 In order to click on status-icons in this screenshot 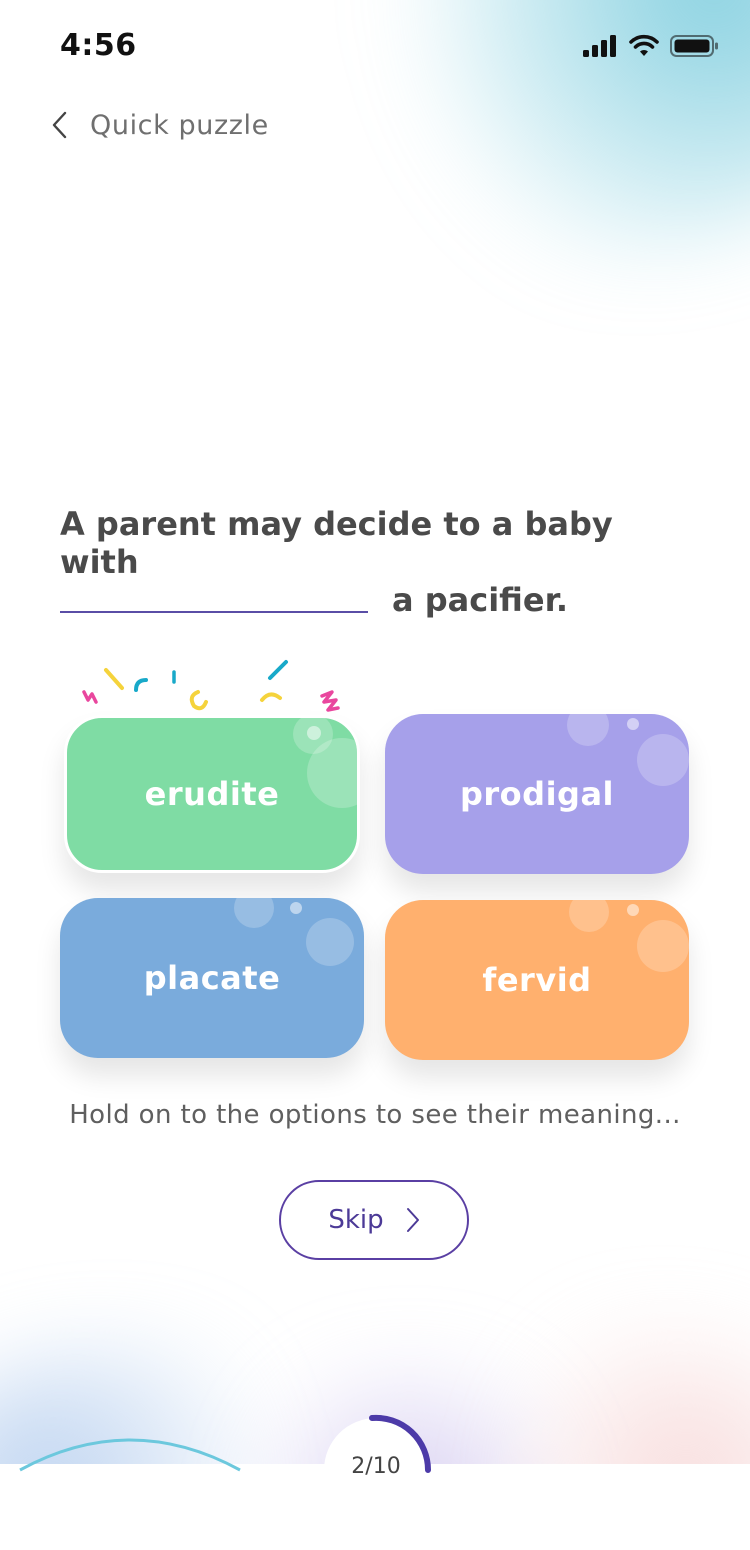, I will do `click(651, 46)`.